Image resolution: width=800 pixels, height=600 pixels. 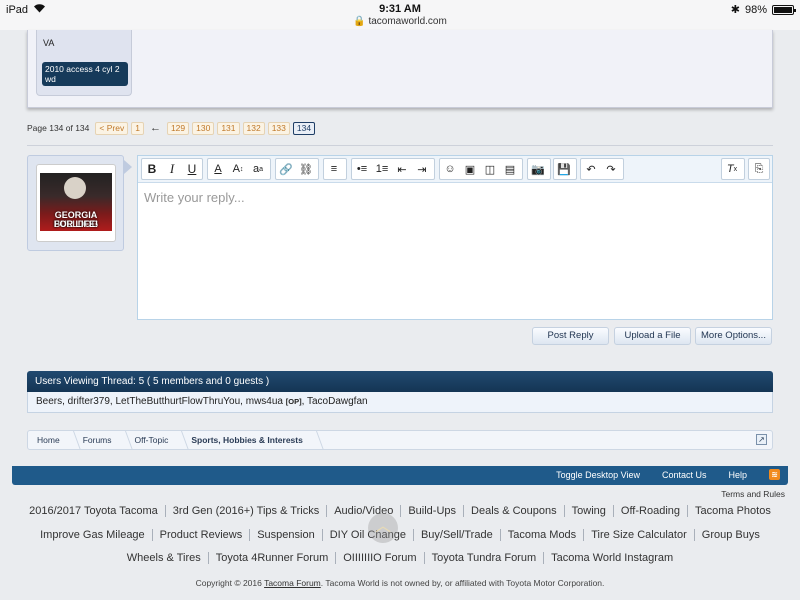 What do you see at coordinates (112, 128) in the screenshot?
I see `prev-page-link: < Prev` at bounding box center [112, 128].